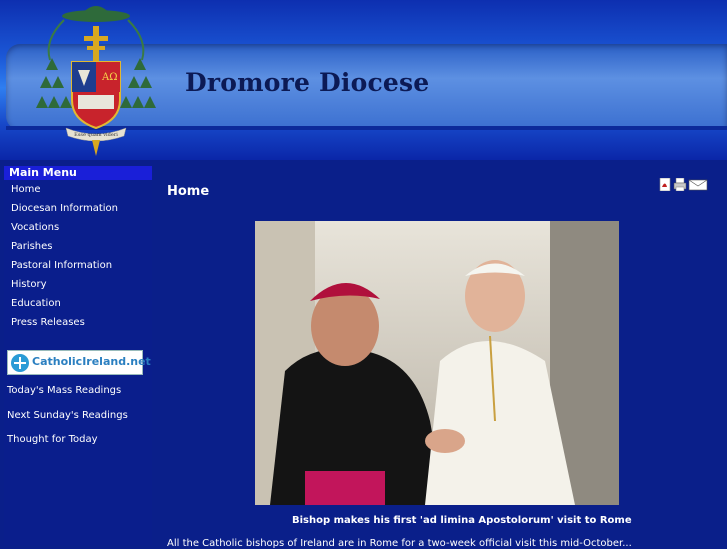 The height and width of the screenshot is (549, 727). I want to click on sidebar-item-home: Home, so click(26, 189).